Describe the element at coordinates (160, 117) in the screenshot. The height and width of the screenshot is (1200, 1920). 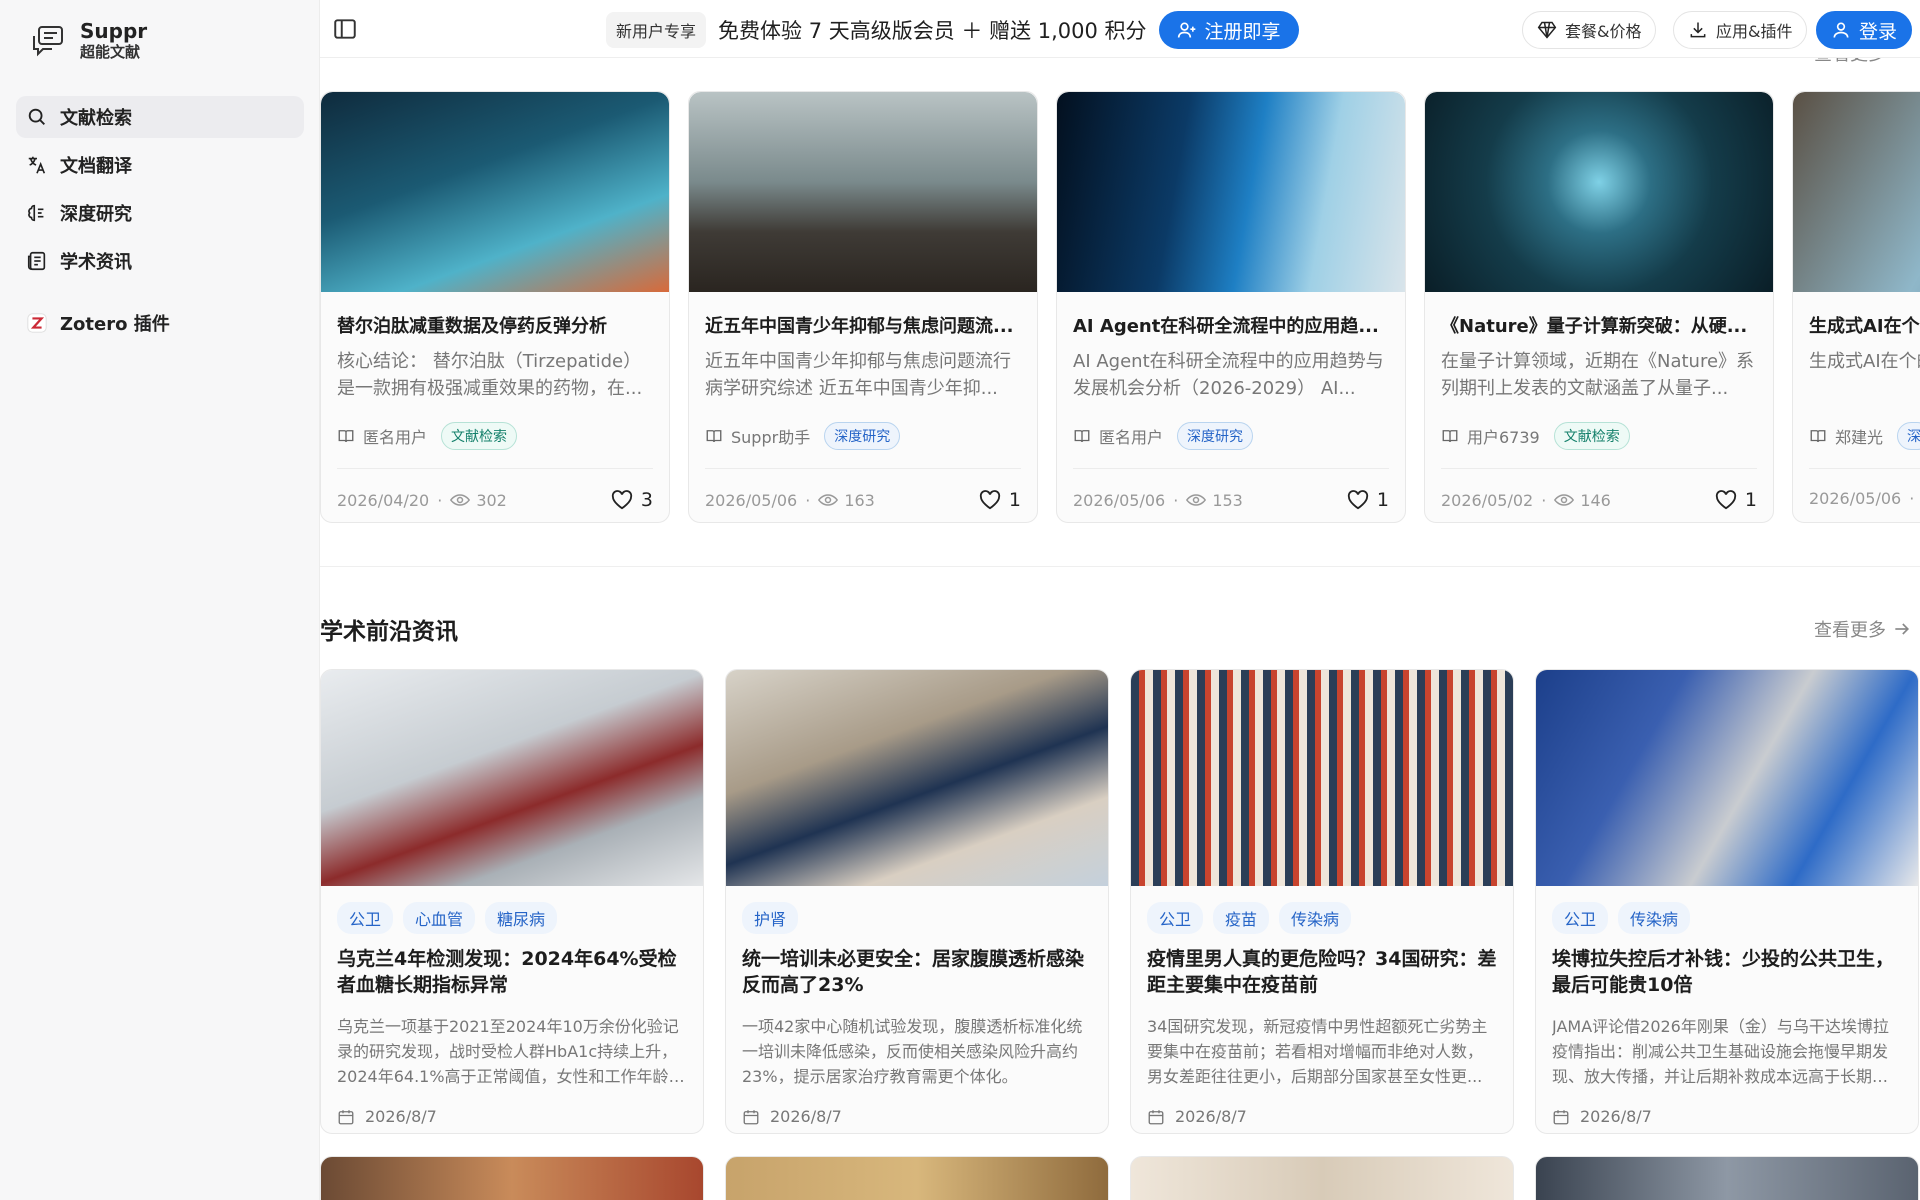
I see `sidebar-item-literature-search: 文献检索` at that location.